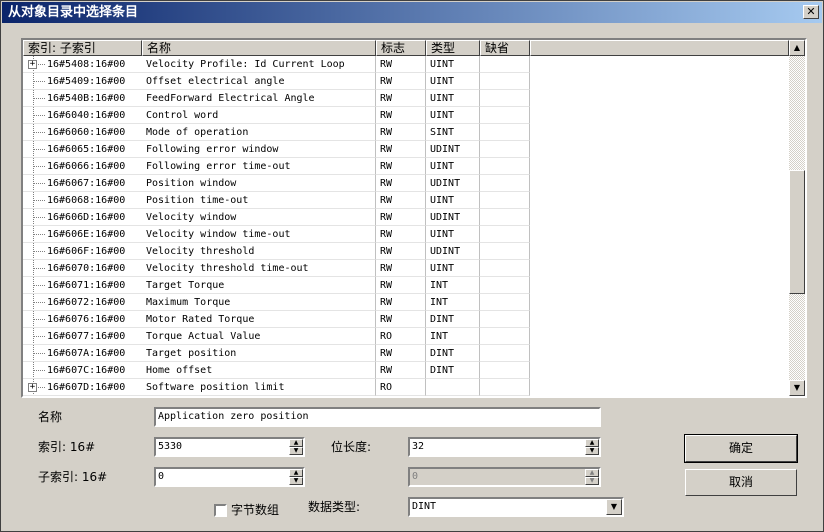 The height and width of the screenshot is (532, 824). Describe the element at coordinates (406, 336) in the screenshot. I see `table-row: 16#6077:16#00 Torque Actual Value RO INT` at that location.